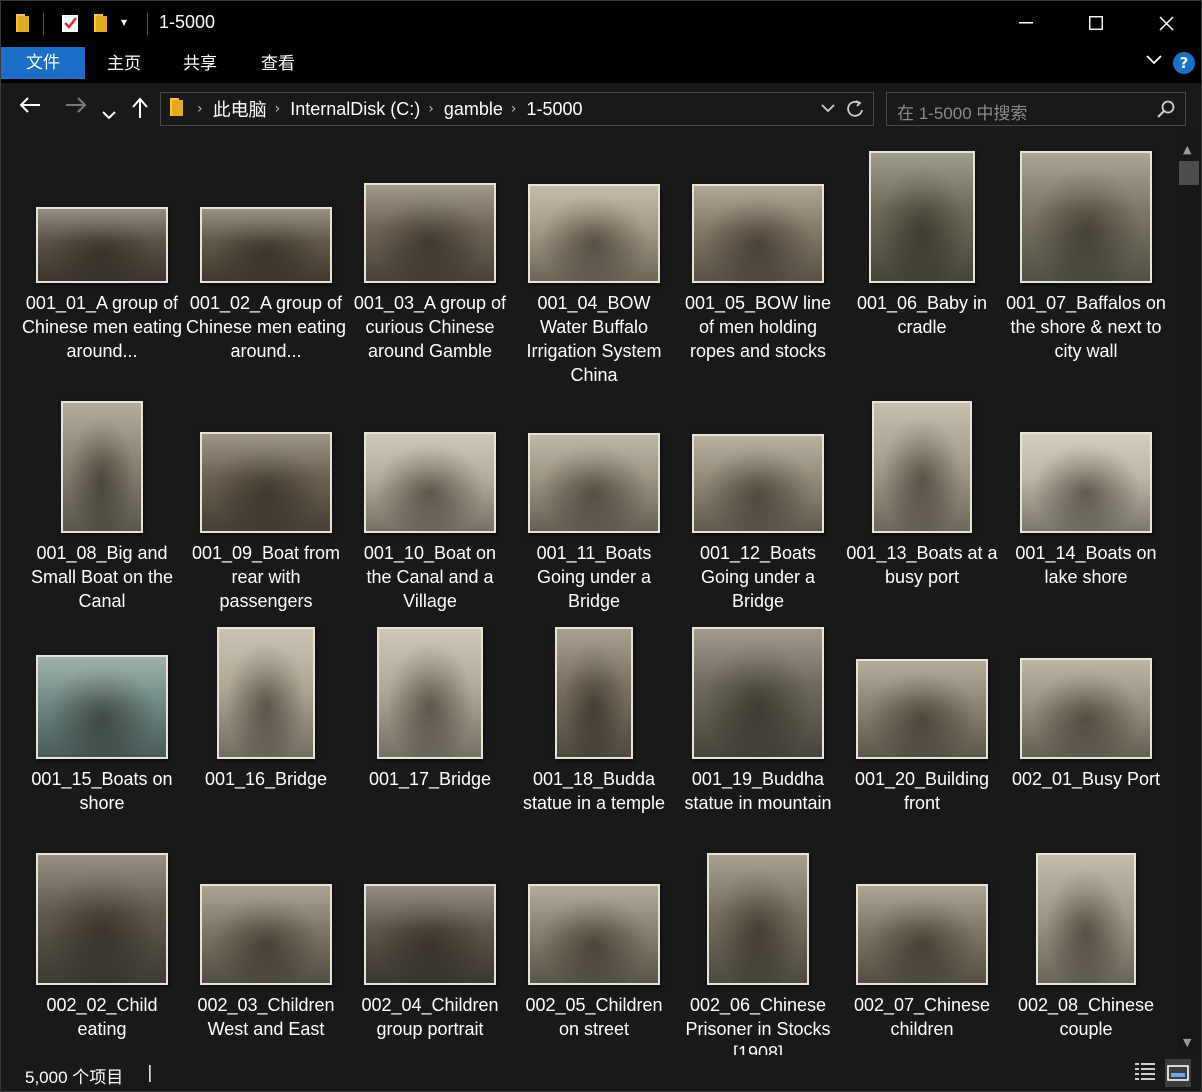 This screenshot has height=1092, width=1202. What do you see at coordinates (1086, 919) in the screenshot?
I see `photo-chinese-couple-icon` at bounding box center [1086, 919].